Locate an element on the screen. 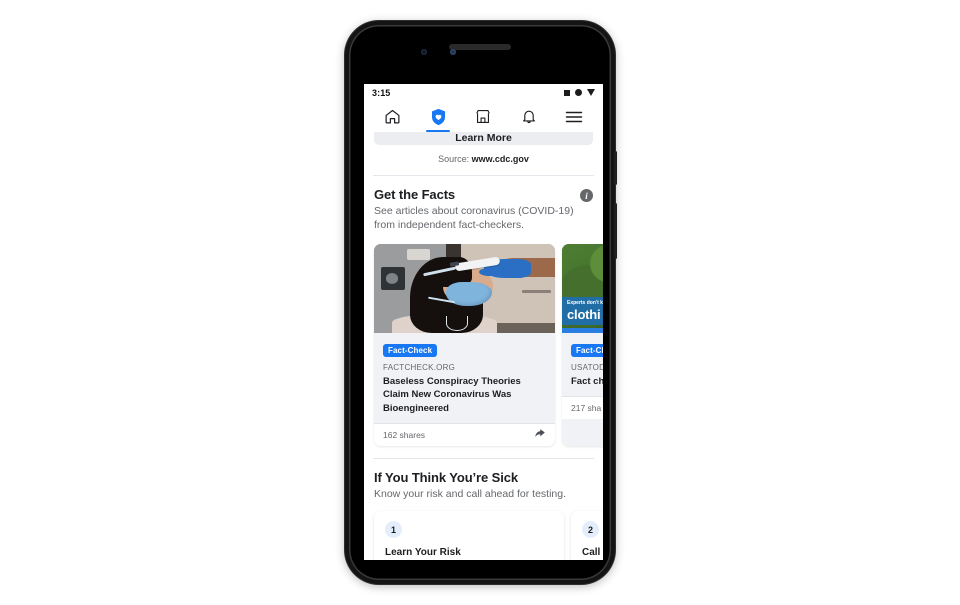 The image size is (960, 605). shield-heart-icon is located at coordinates (438, 117).